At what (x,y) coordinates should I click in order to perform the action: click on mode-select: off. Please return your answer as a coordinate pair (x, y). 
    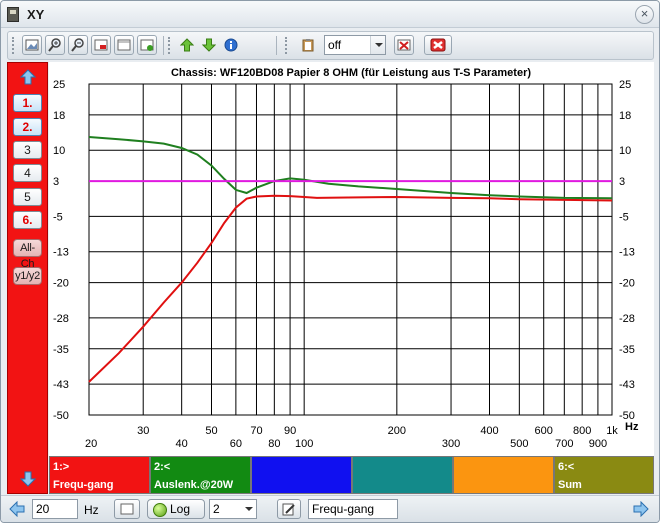
    Looking at the image, I should click on (355, 45).